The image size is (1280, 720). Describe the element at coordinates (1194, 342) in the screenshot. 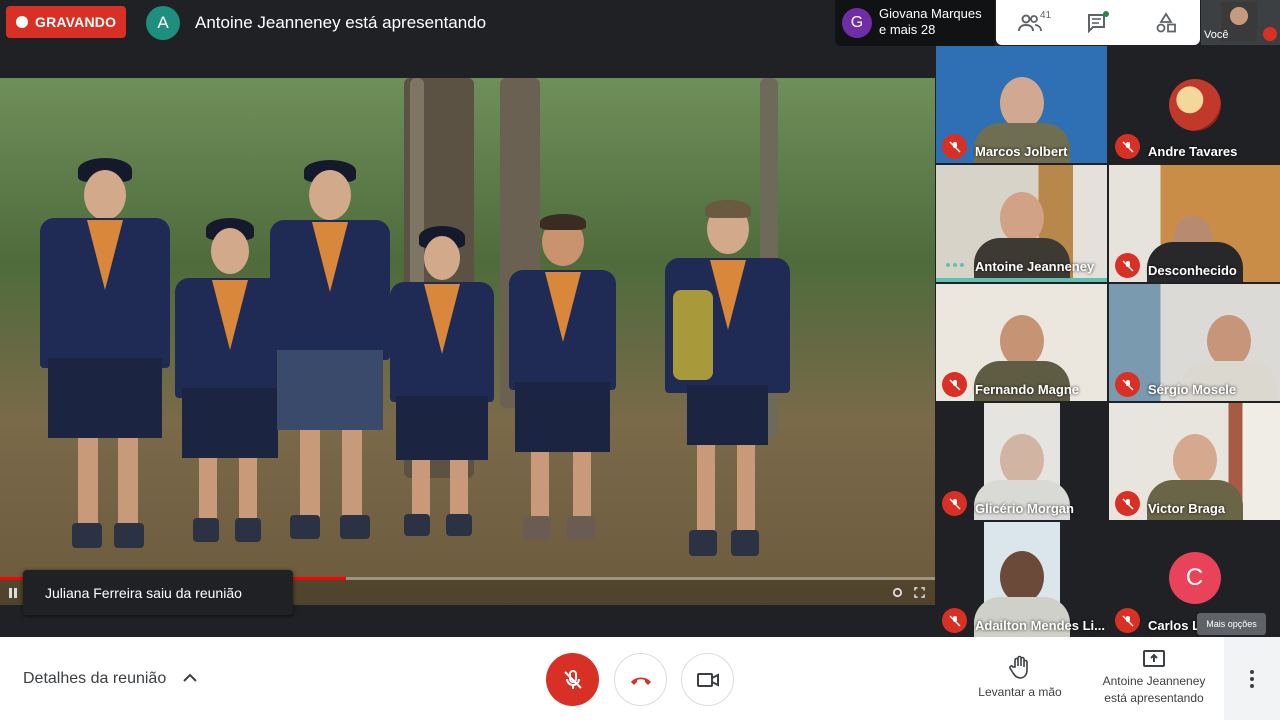

I see `participant-tile: Sérgio Mosele` at that location.